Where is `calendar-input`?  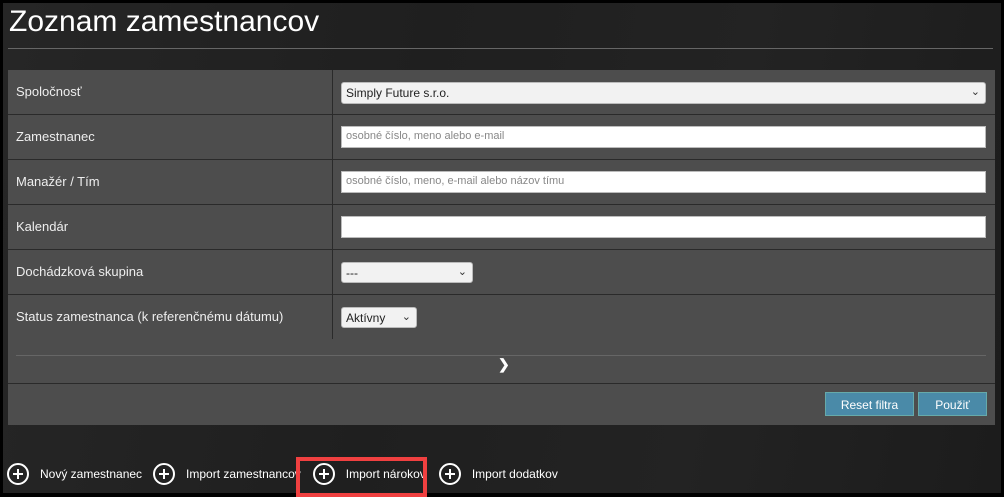
calendar-input is located at coordinates (663, 227).